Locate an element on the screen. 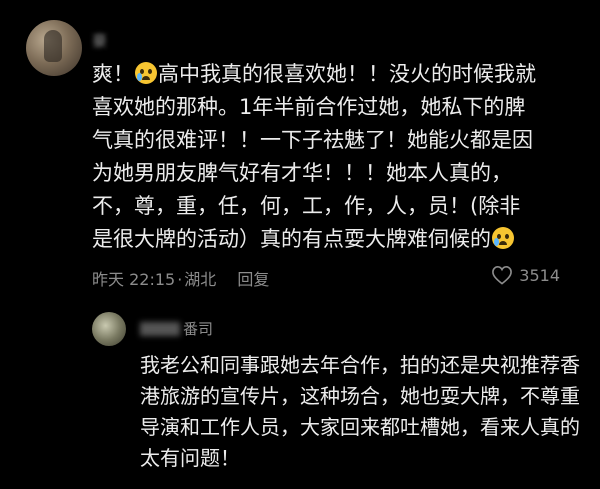  comment-line-5: 不，尊，重，任，何，工，作，人，员！(除非 is located at coordinates (306, 206).